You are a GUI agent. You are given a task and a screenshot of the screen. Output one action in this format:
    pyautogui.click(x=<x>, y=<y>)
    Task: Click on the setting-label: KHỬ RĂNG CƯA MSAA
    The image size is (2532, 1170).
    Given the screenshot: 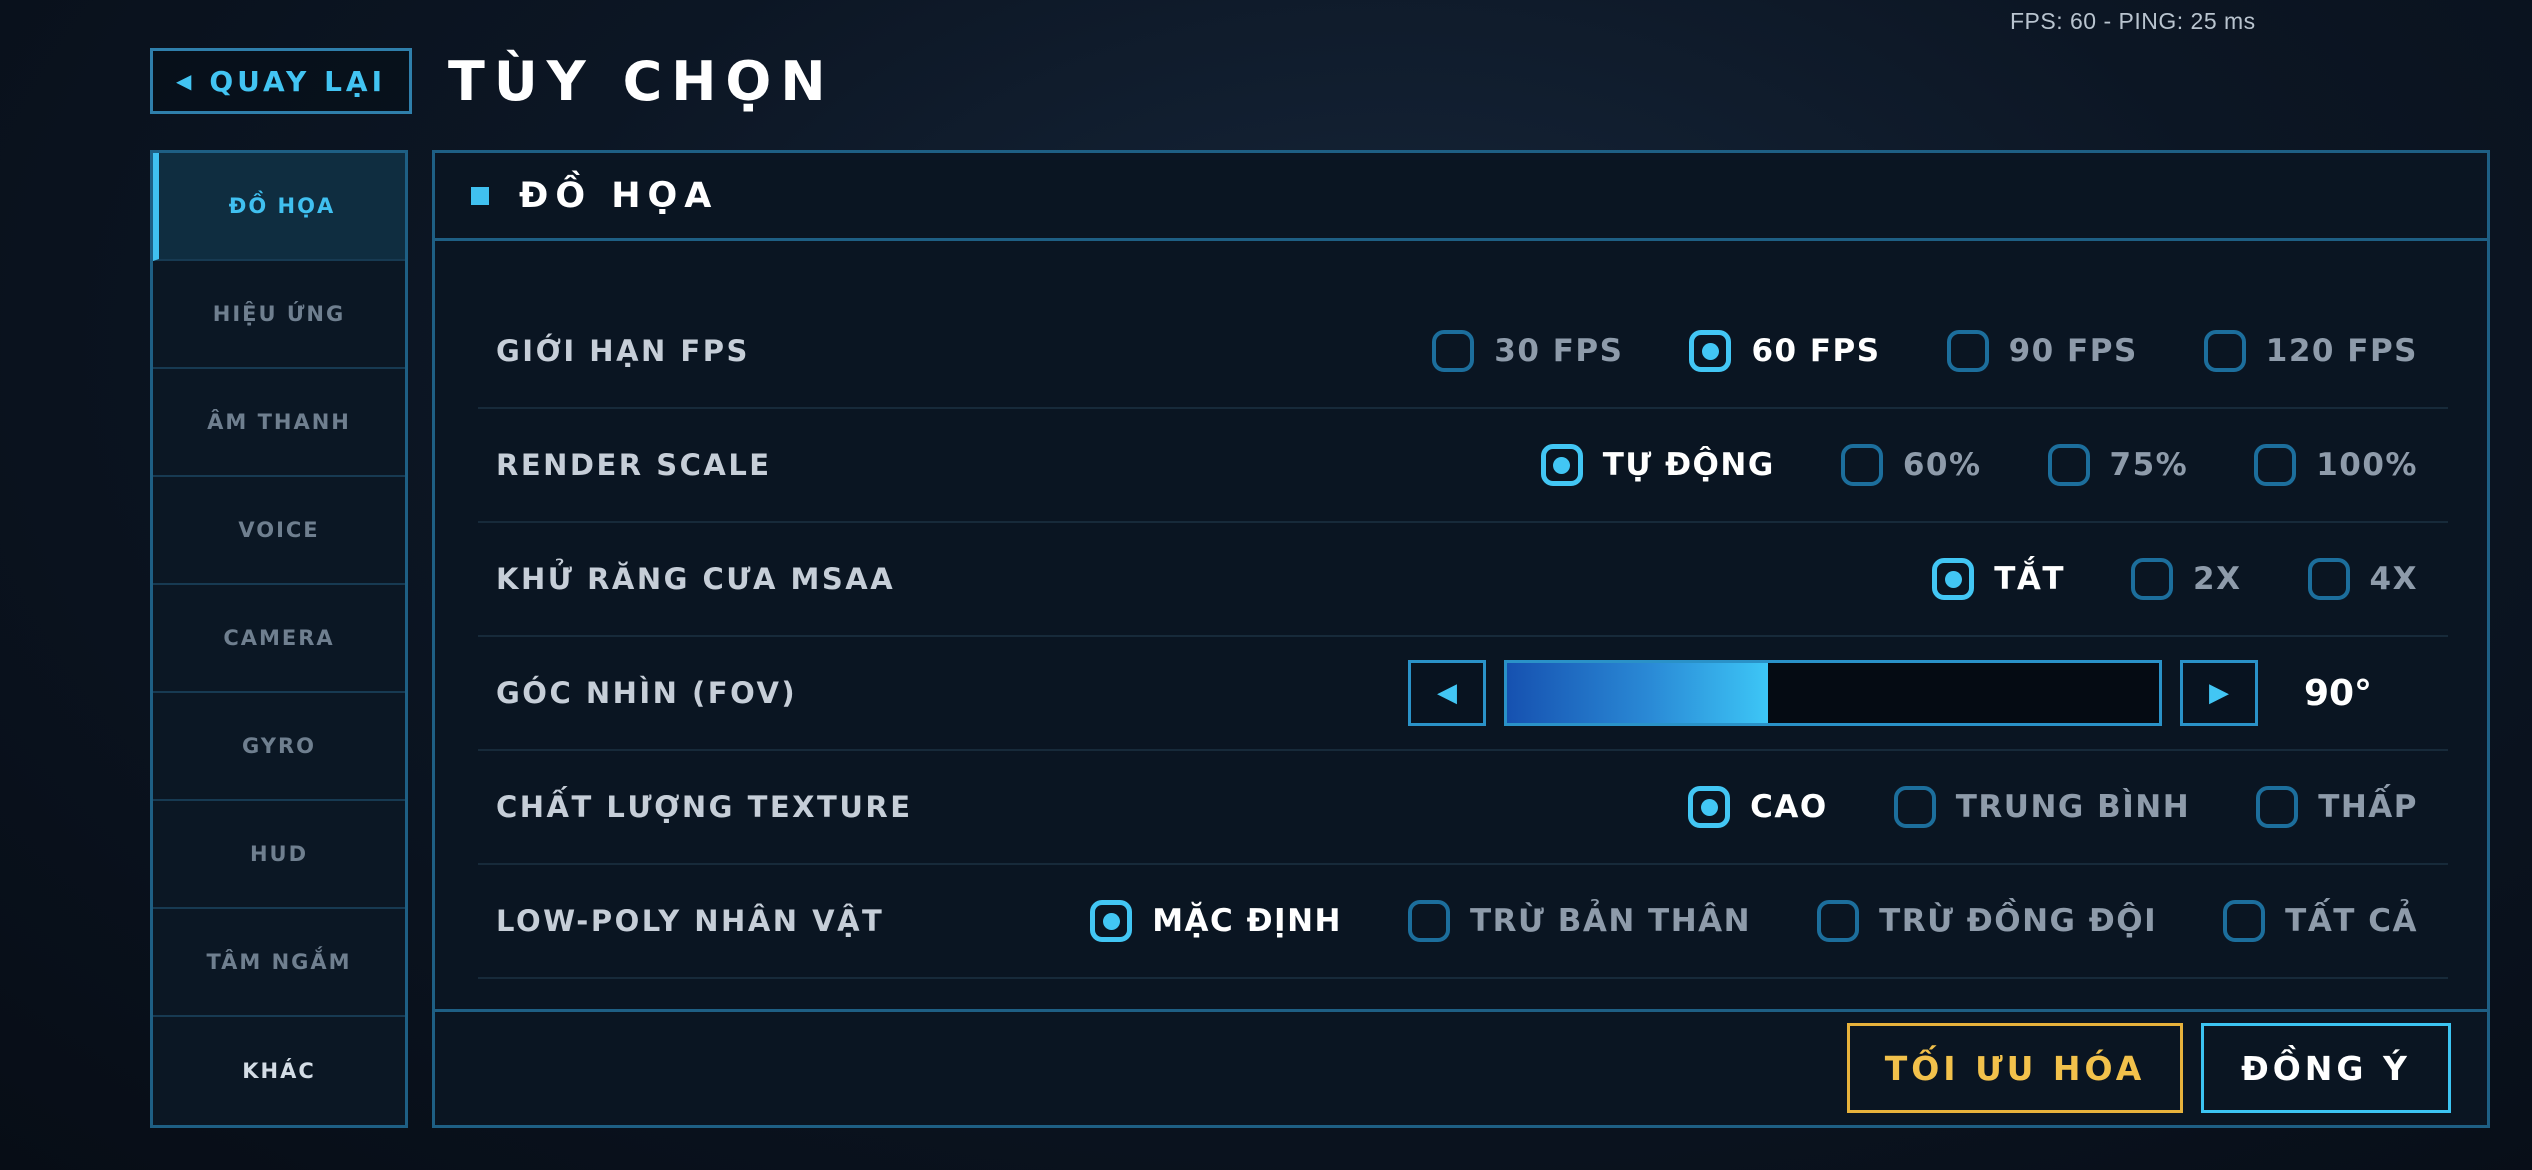 What is the action you would take?
    pyautogui.click(x=696, y=579)
    